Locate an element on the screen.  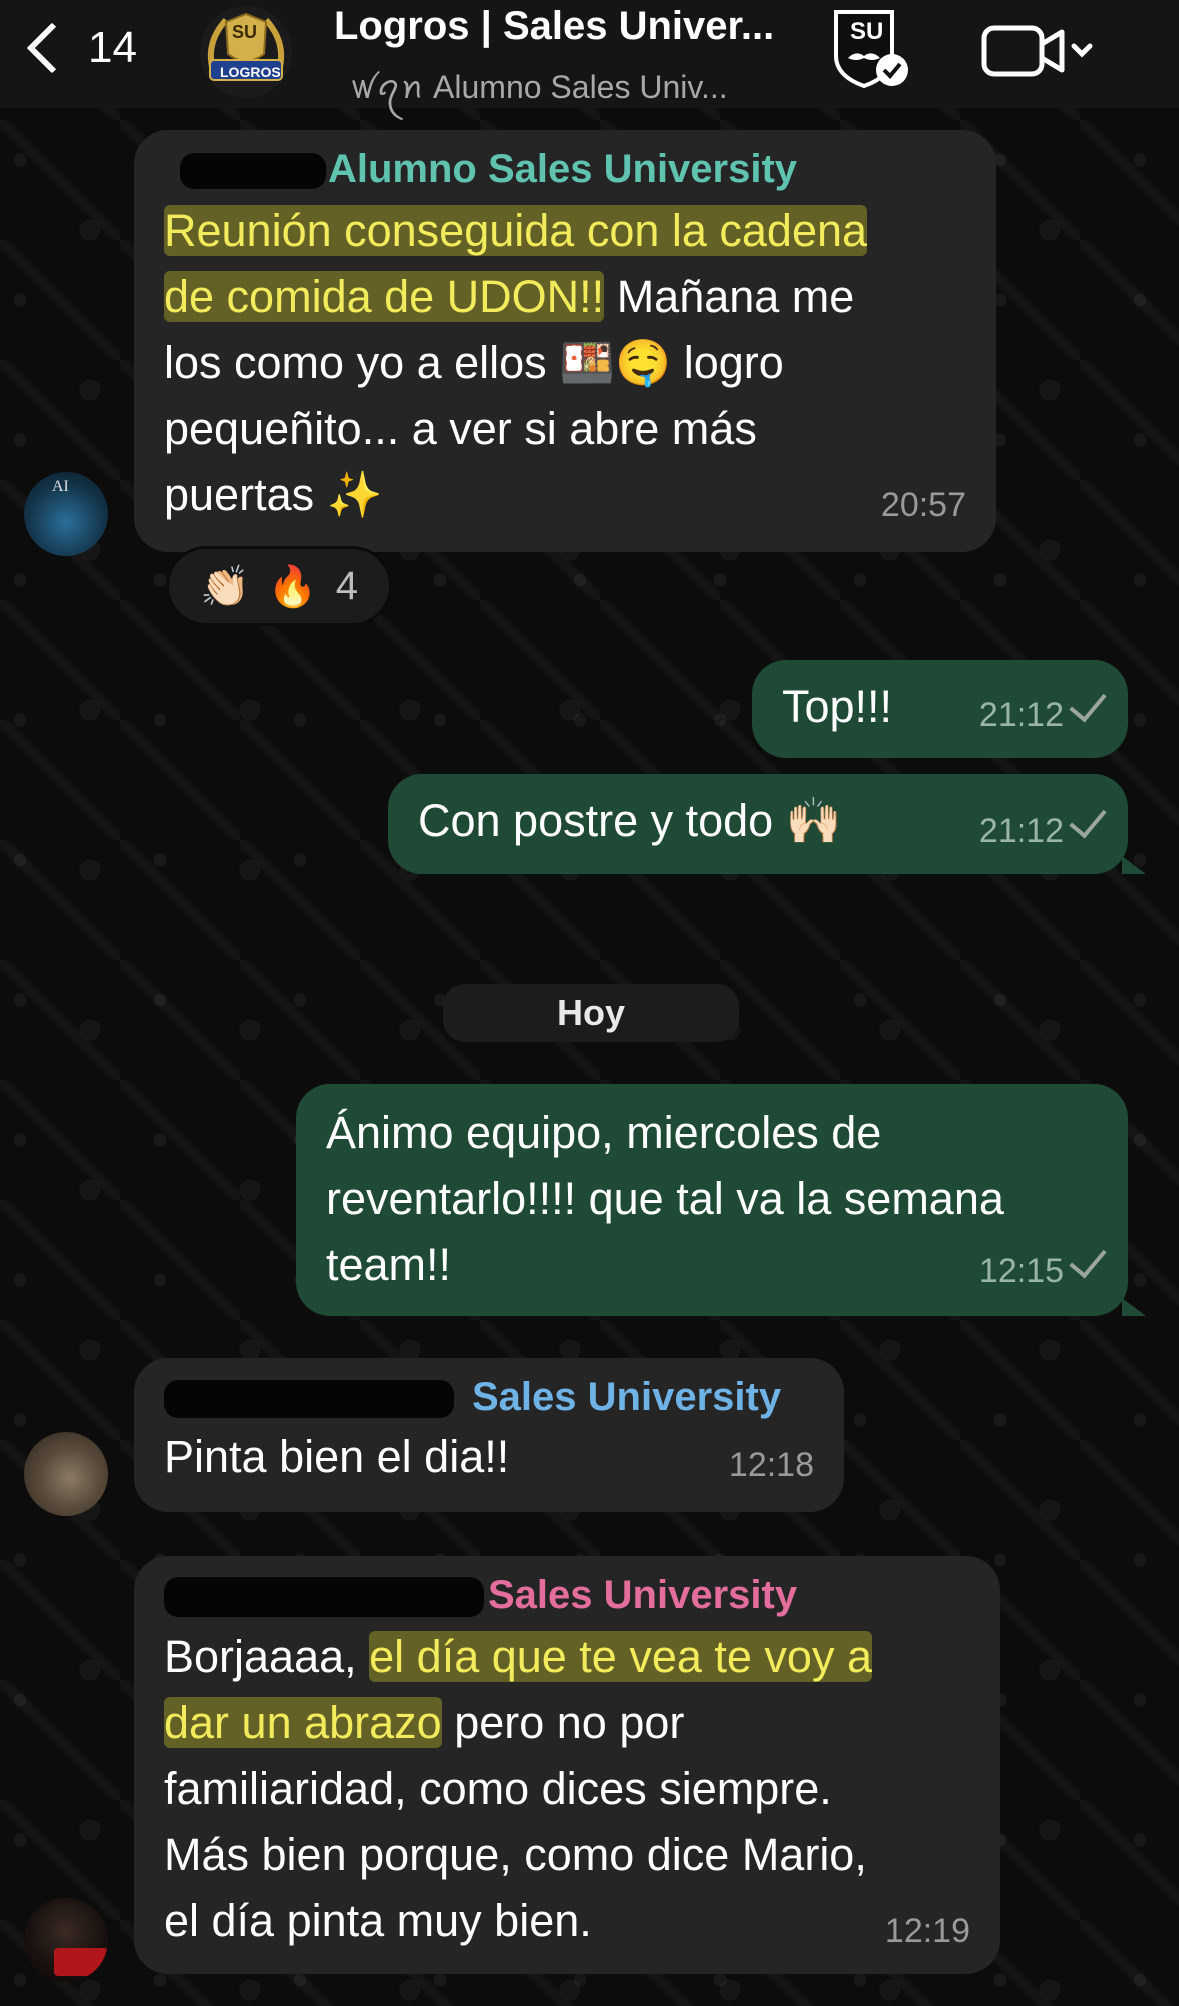
clap-reaction: 👏🏻 is located at coordinates (225, 586).